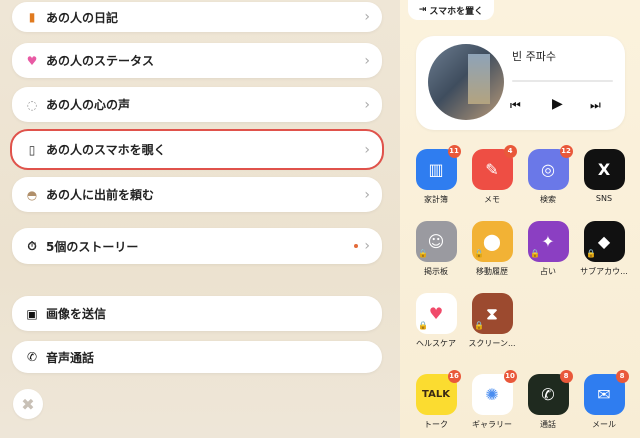 Image resolution: width=640 pixels, height=438 pixels. What do you see at coordinates (548, 271) in the screenshot?
I see `app-label: 占い` at bounding box center [548, 271].